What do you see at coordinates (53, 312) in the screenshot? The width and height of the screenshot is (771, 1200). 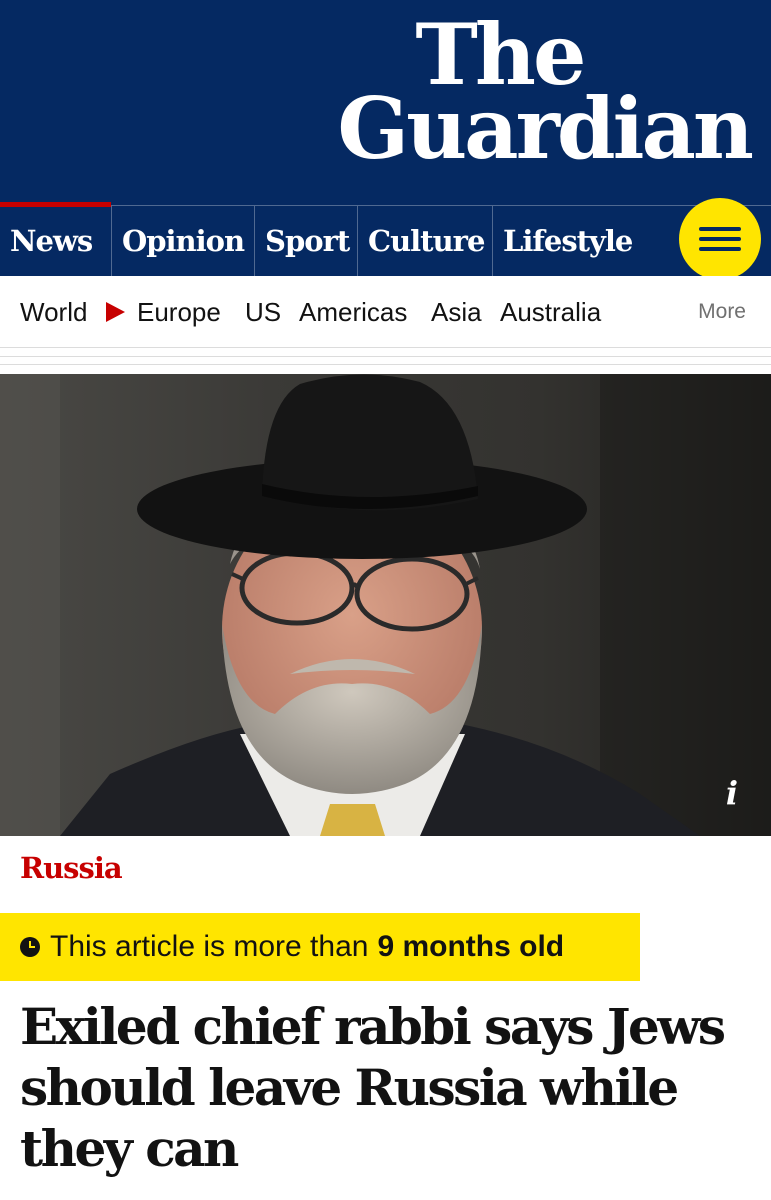 I see `subnav-item-world: World` at bounding box center [53, 312].